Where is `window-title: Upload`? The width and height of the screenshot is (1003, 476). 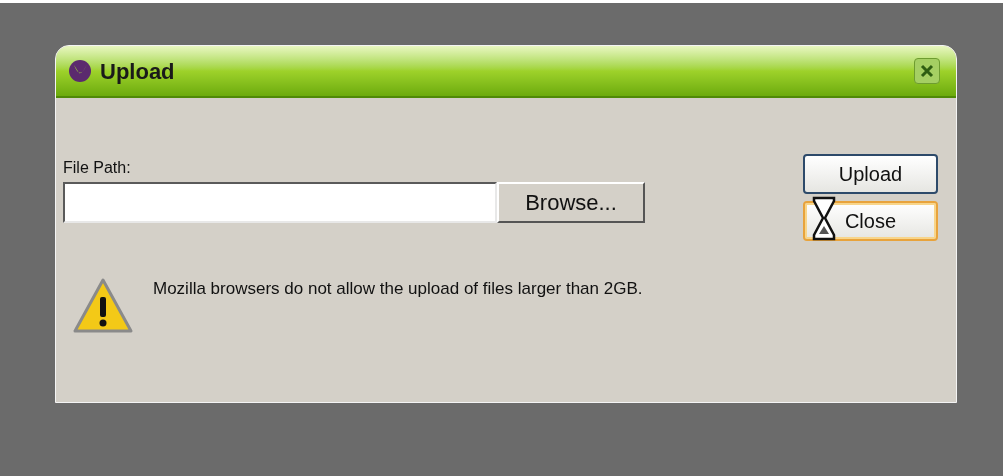
window-title: Upload is located at coordinates (137, 71).